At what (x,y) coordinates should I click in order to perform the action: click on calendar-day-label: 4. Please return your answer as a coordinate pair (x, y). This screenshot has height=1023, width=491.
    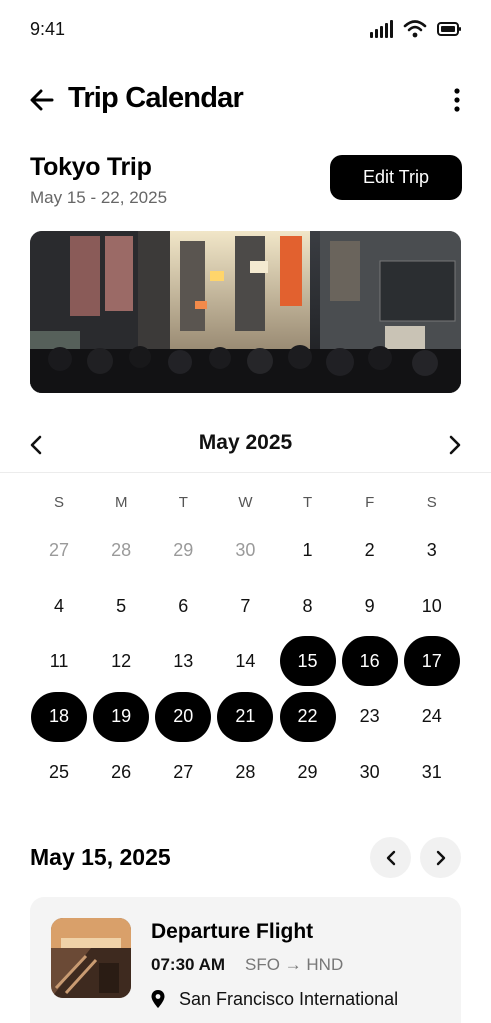
    Looking at the image, I should click on (59, 605).